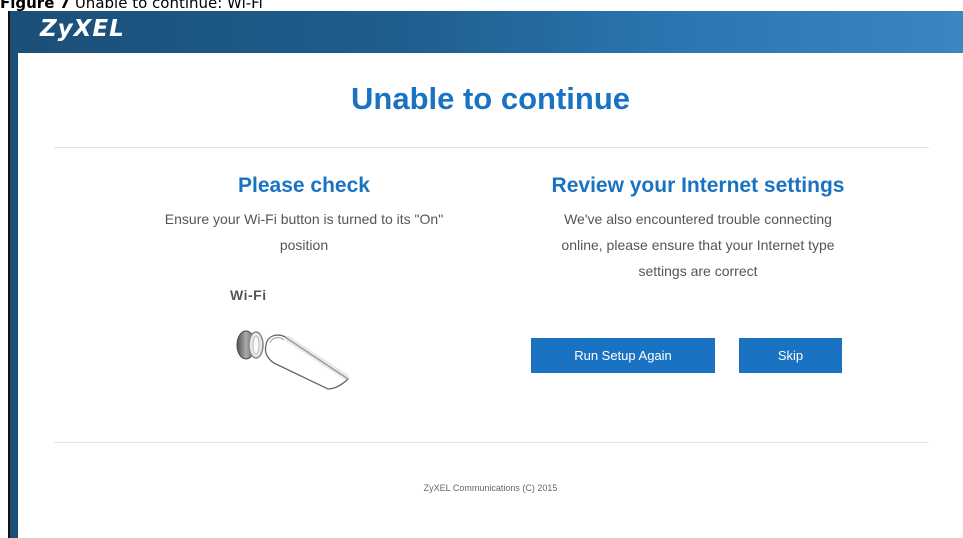 This screenshot has width=963, height=538. I want to click on run-setup-again-button: Run Setup Again, so click(623, 355).